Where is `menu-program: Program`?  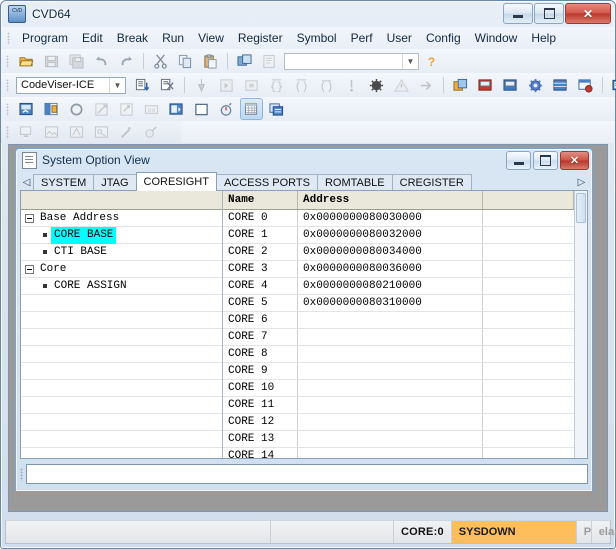
menu-program: Program is located at coordinates (45, 38).